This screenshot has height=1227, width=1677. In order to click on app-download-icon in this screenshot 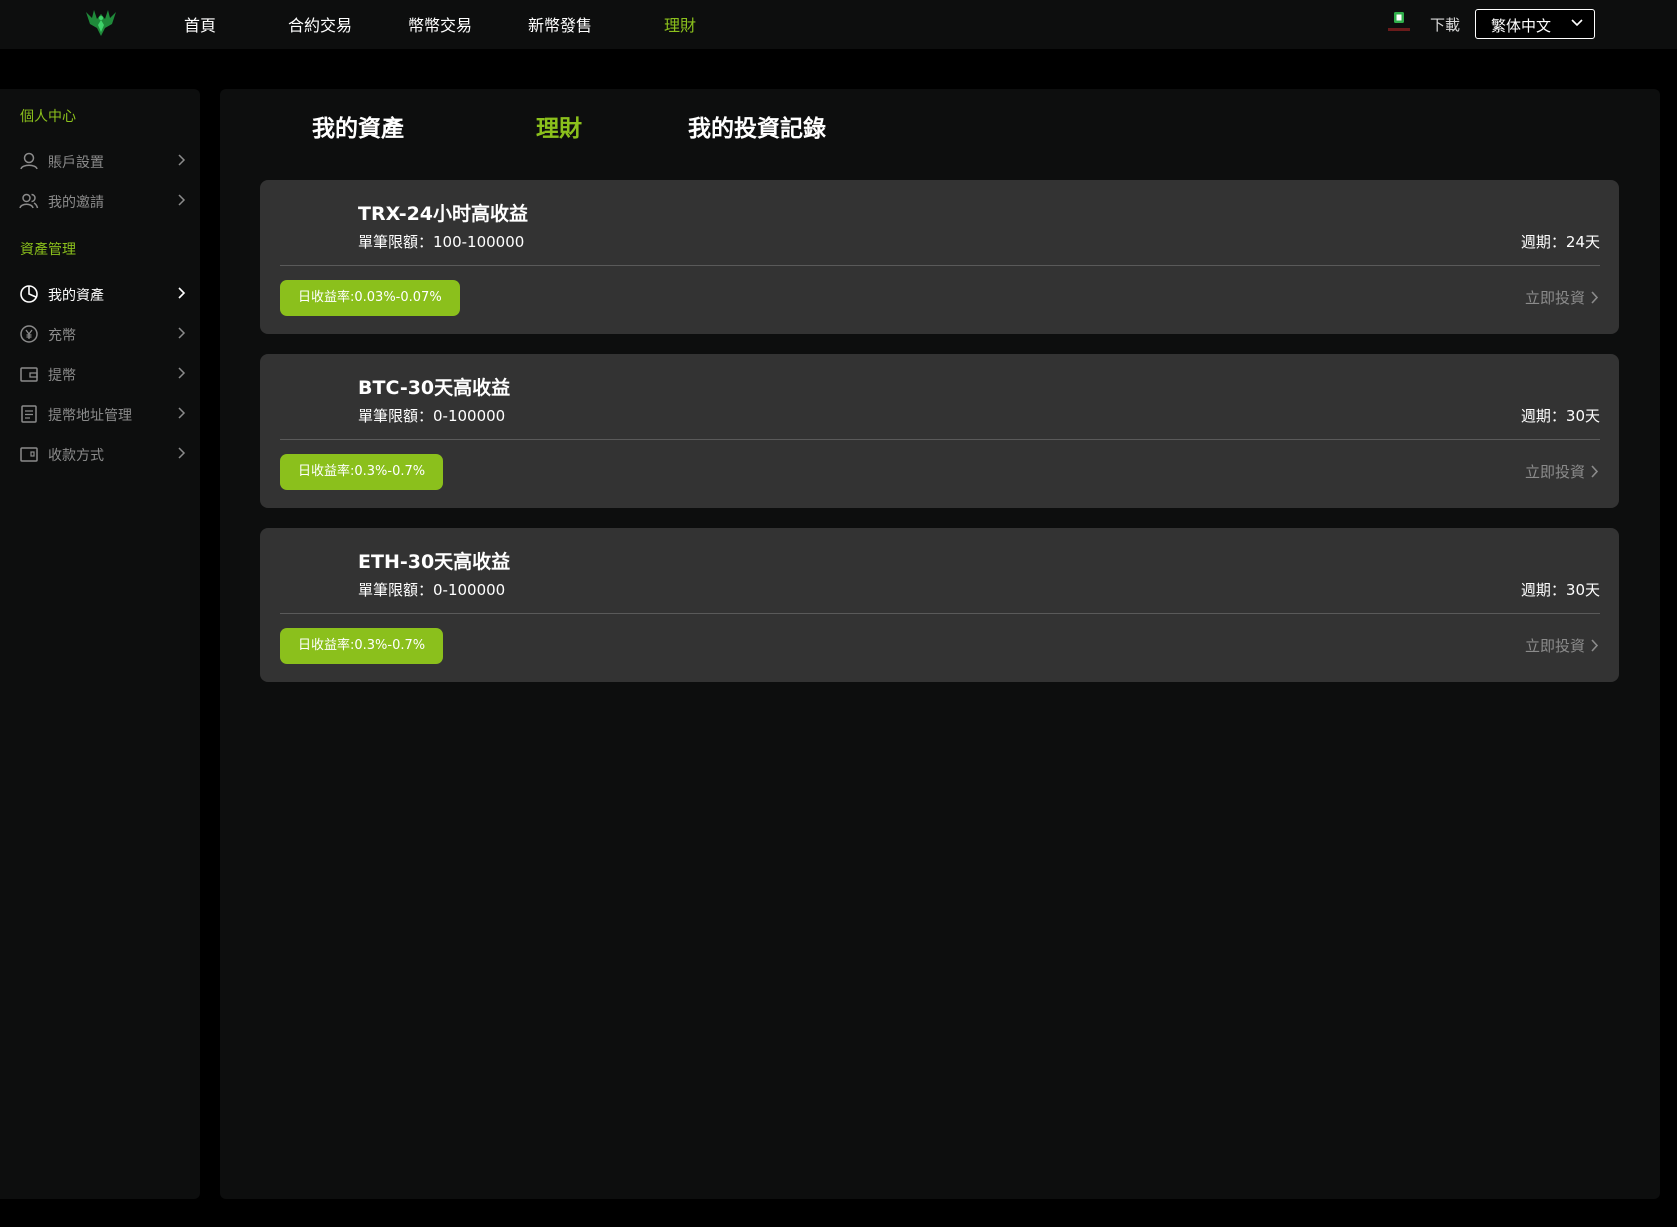, I will do `click(1399, 23)`.